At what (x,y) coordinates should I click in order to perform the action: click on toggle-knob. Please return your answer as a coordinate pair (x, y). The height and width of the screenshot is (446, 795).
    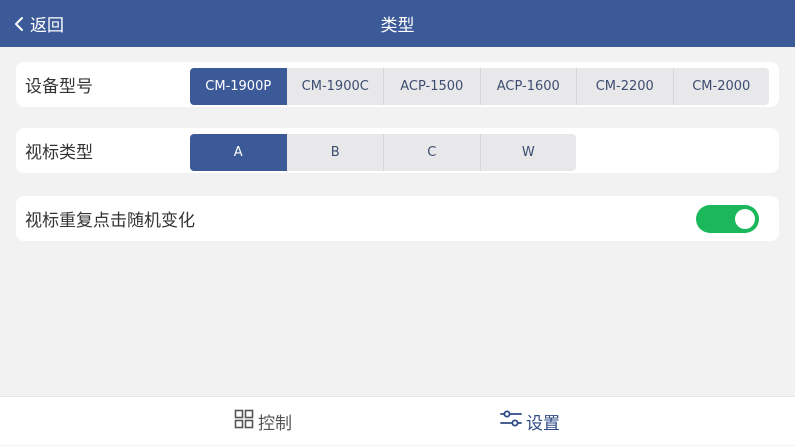
    Looking at the image, I should click on (745, 219).